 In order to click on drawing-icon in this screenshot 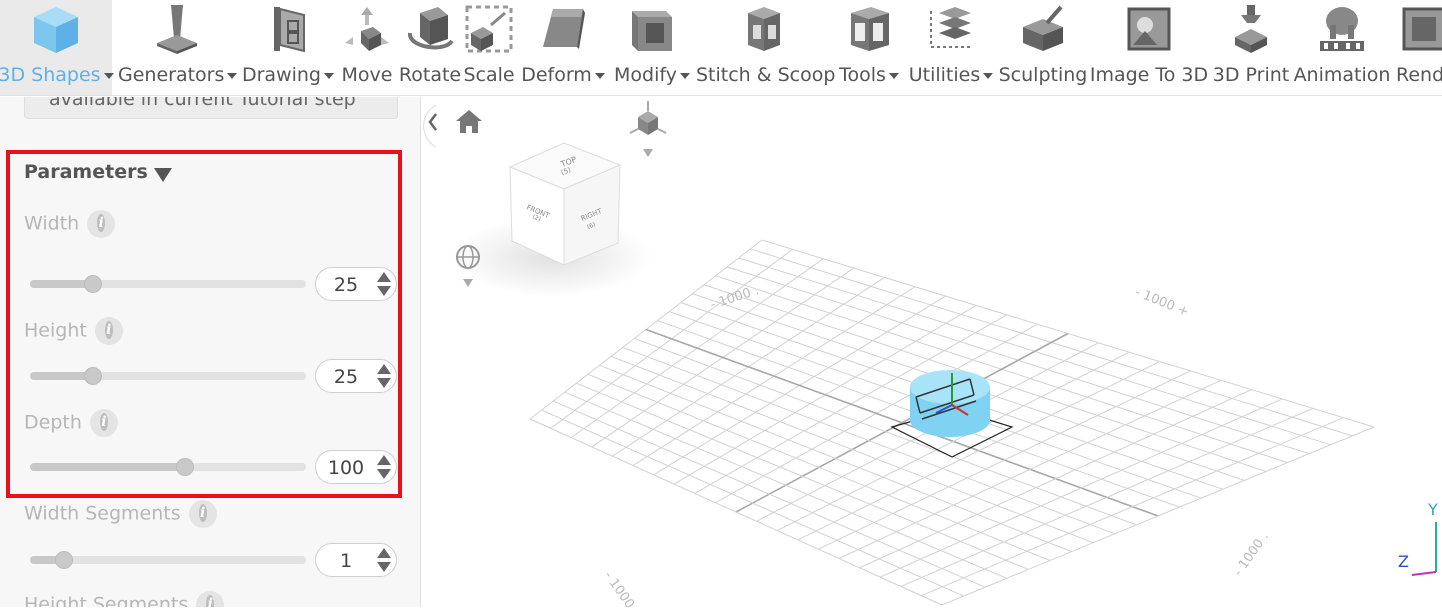, I will do `click(289, 30)`.